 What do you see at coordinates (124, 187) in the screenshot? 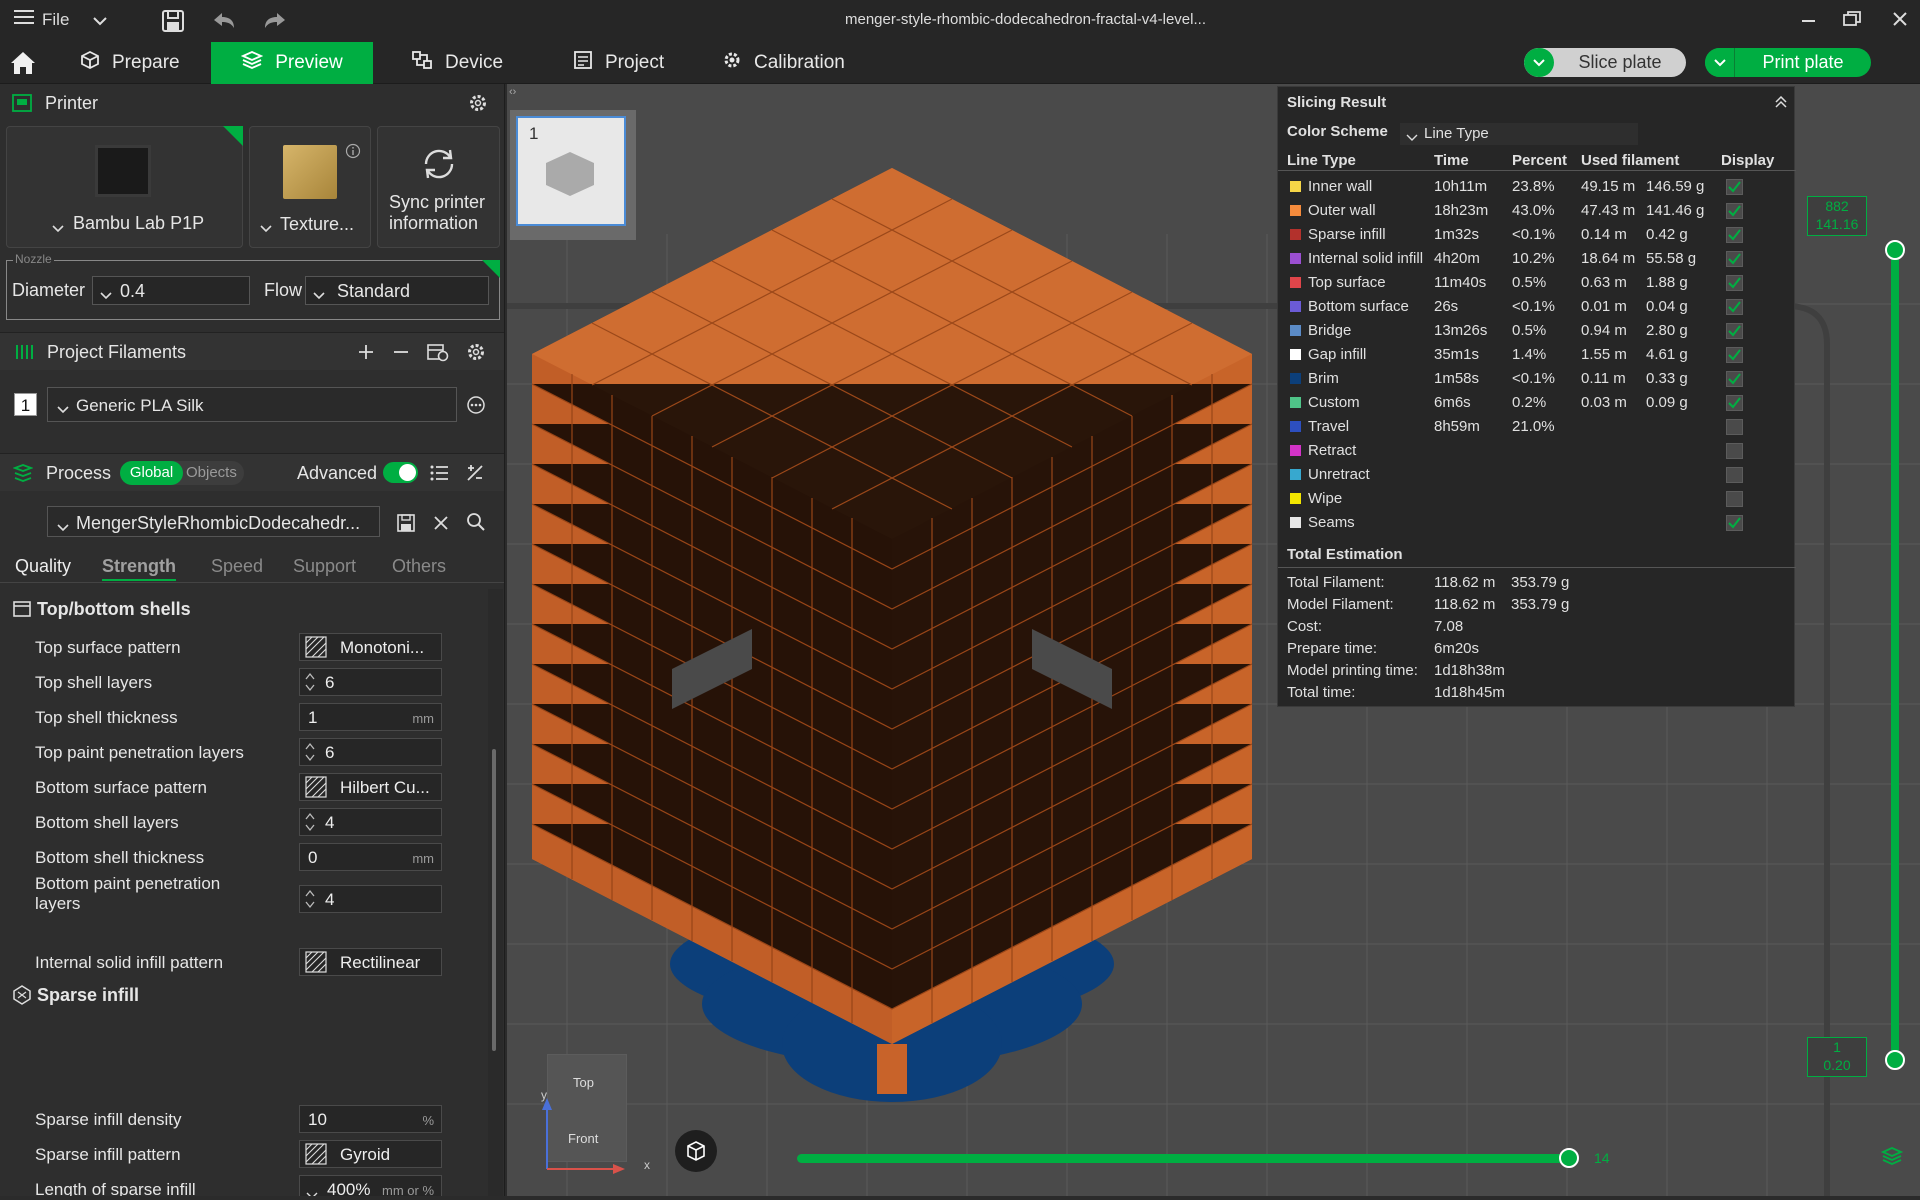
I see `printer-card: Bambu Lab P1P` at bounding box center [124, 187].